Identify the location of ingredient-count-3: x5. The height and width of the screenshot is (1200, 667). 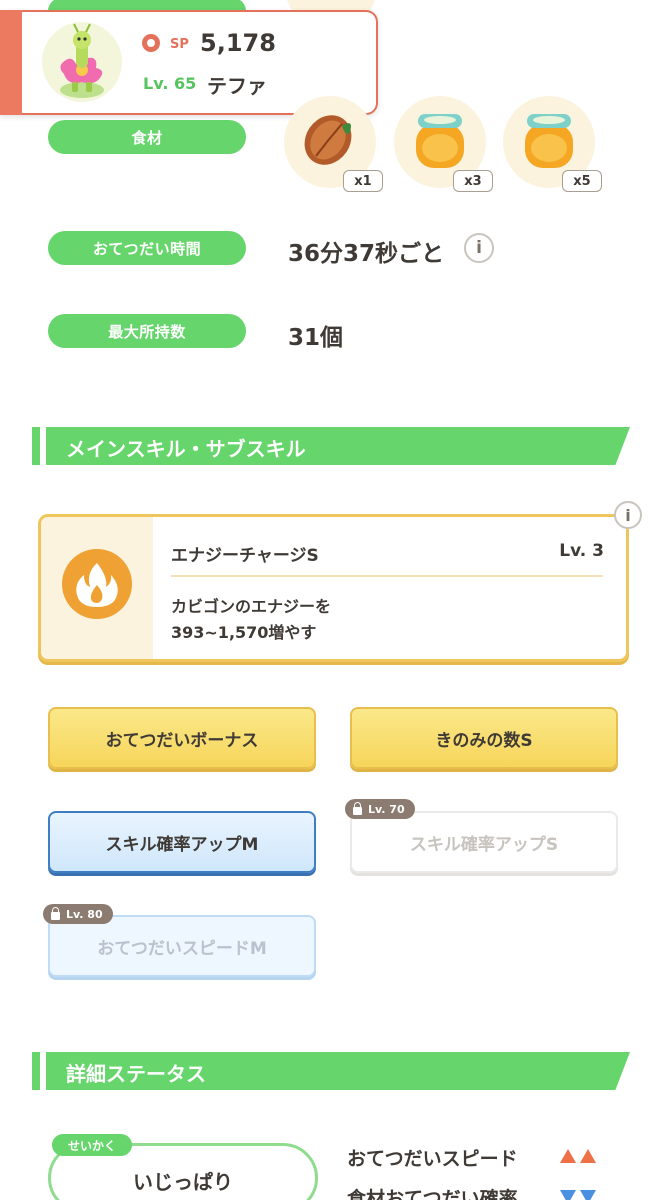
(582, 181).